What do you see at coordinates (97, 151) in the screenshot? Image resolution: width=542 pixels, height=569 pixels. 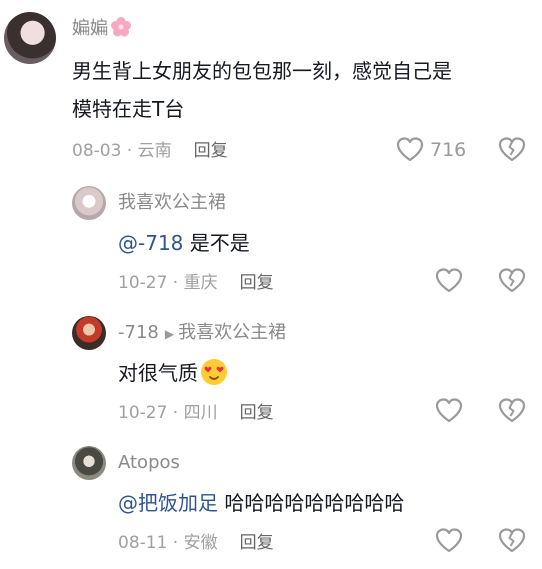 I see `comment-date: 08-03` at bounding box center [97, 151].